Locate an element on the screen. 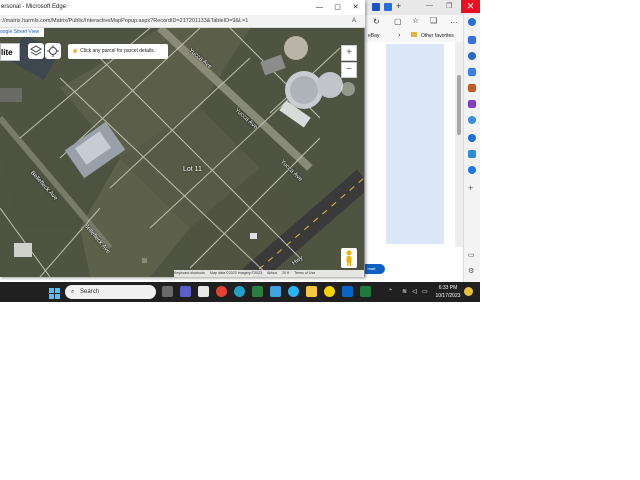 The height and width of the screenshot is (480, 640). pointer-hand-icon: ☝ is located at coordinates (75, 51).